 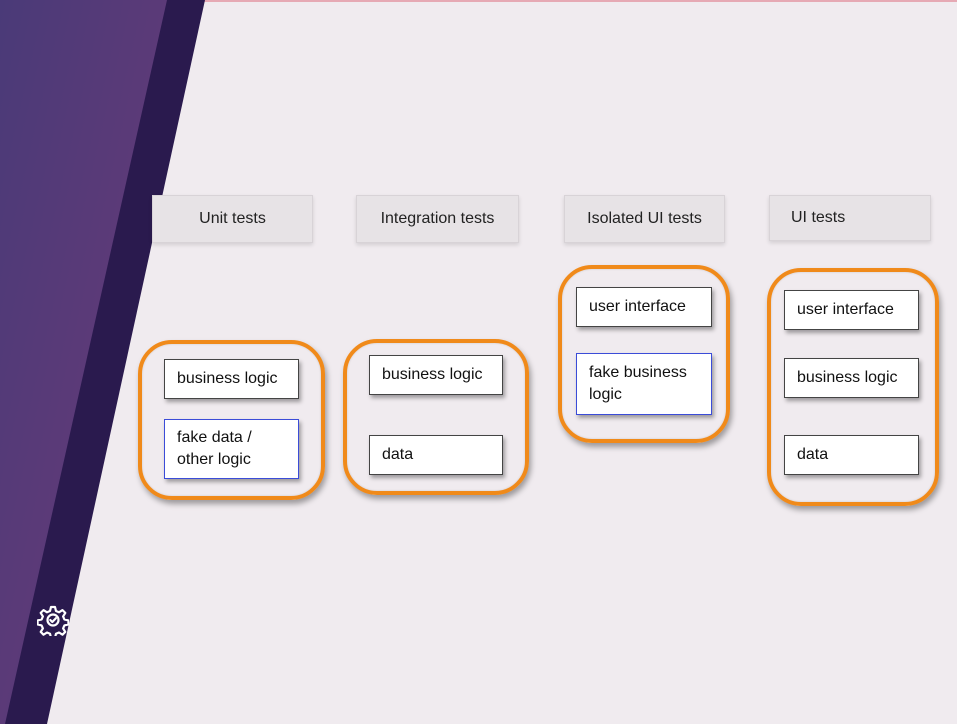 I want to click on integration-business-logic-box: business logic, so click(x=436, y=375).